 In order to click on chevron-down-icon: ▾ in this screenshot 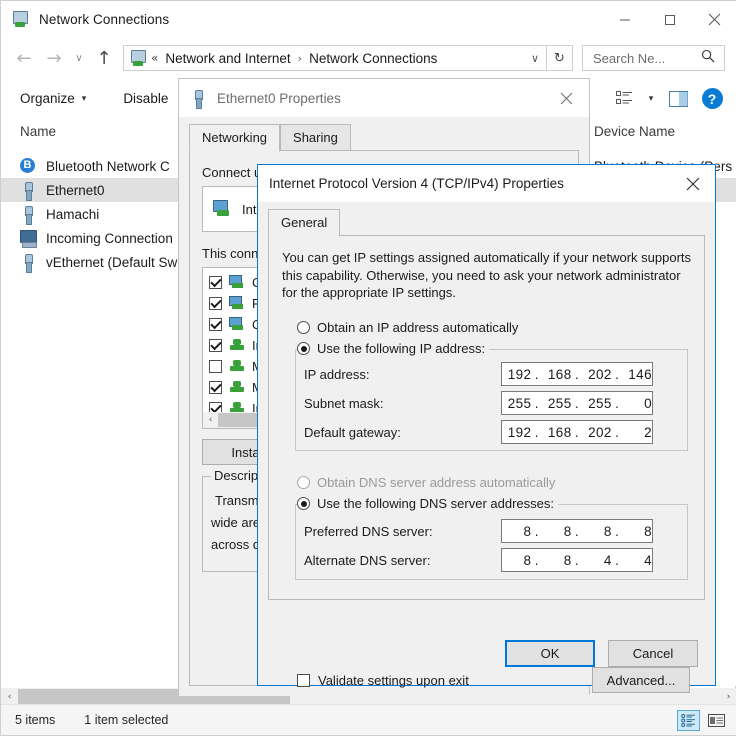, I will do `click(651, 98)`.